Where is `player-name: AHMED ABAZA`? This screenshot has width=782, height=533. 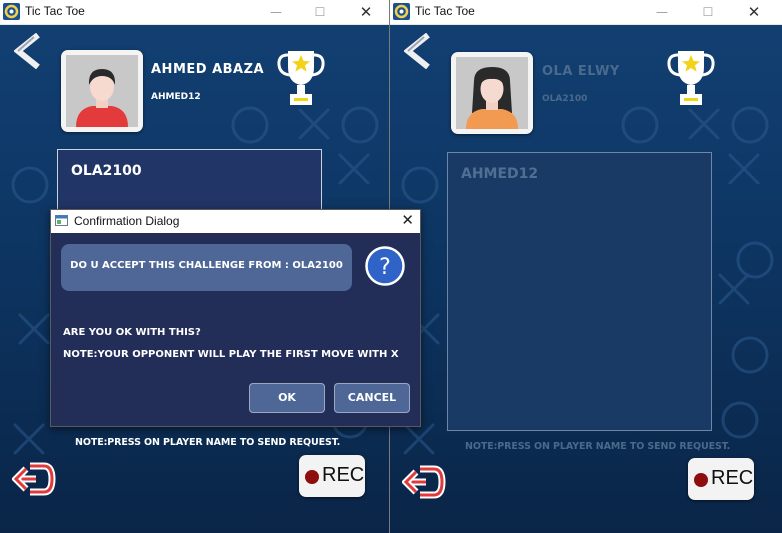
player-name: AHMED ABAZA is located at coordinates (208, 69).